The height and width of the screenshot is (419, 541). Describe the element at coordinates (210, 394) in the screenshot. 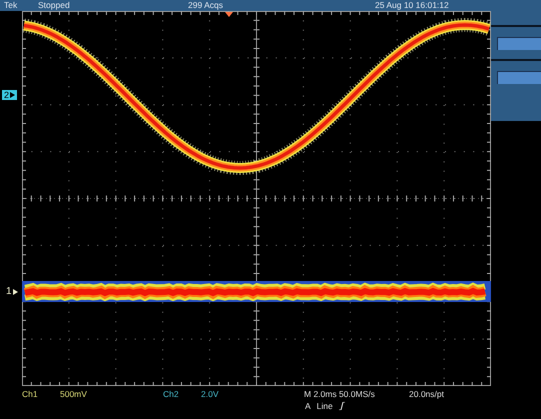

I see `channel-scale: 2.0V` at that location.